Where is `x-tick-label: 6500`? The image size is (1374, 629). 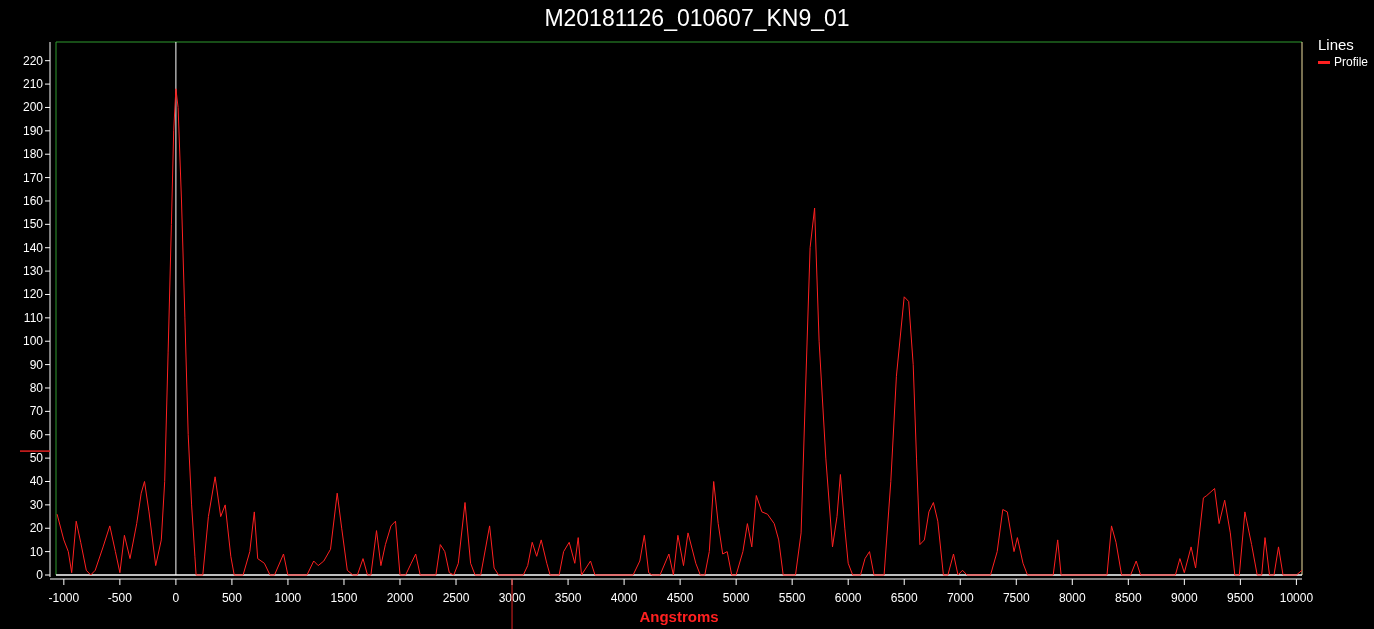
x-tick-label: 6500 is located at coordinates (904, 598).